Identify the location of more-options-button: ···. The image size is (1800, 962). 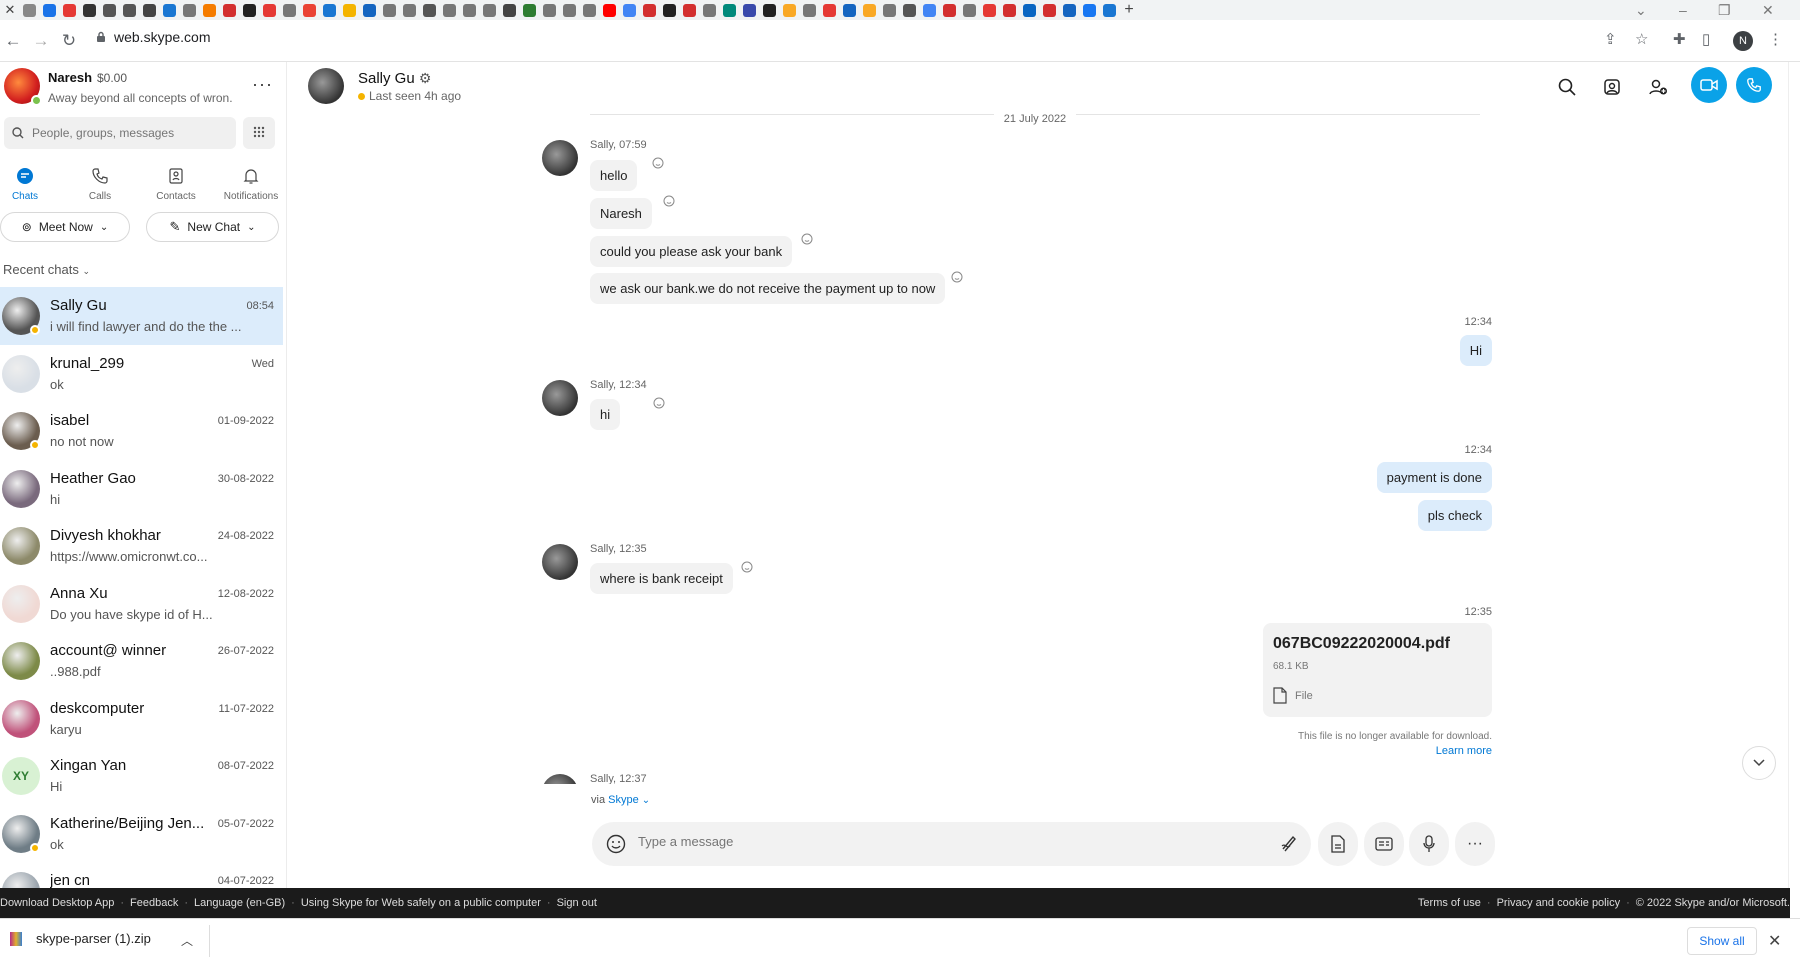
(262, 84).